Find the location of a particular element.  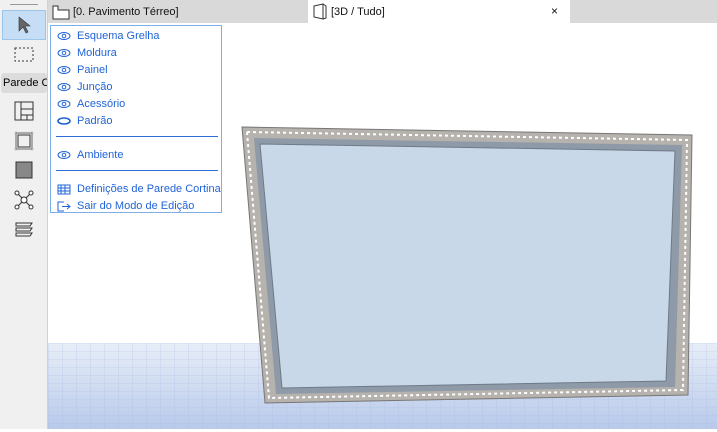

menu-item-juncao: Junção is located at coordinates (84, 87).